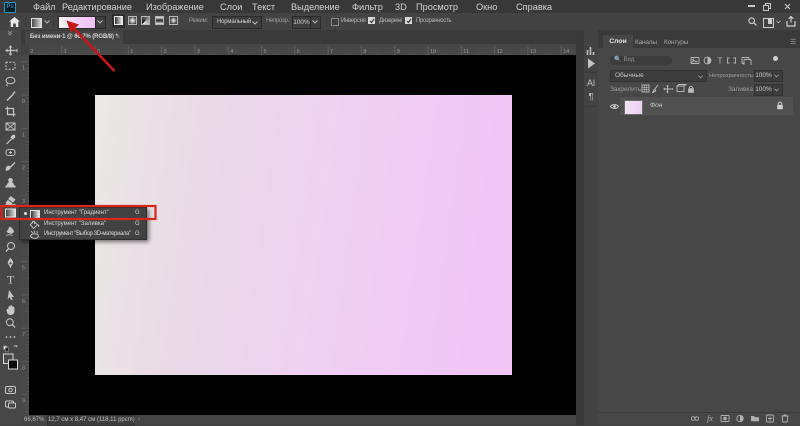 The height and width of the screenshot is (426, 800). What do you see at coordinates (710, 418) in the screenshot?
I see `svg-text: fx` at bounding box center [710, 418].